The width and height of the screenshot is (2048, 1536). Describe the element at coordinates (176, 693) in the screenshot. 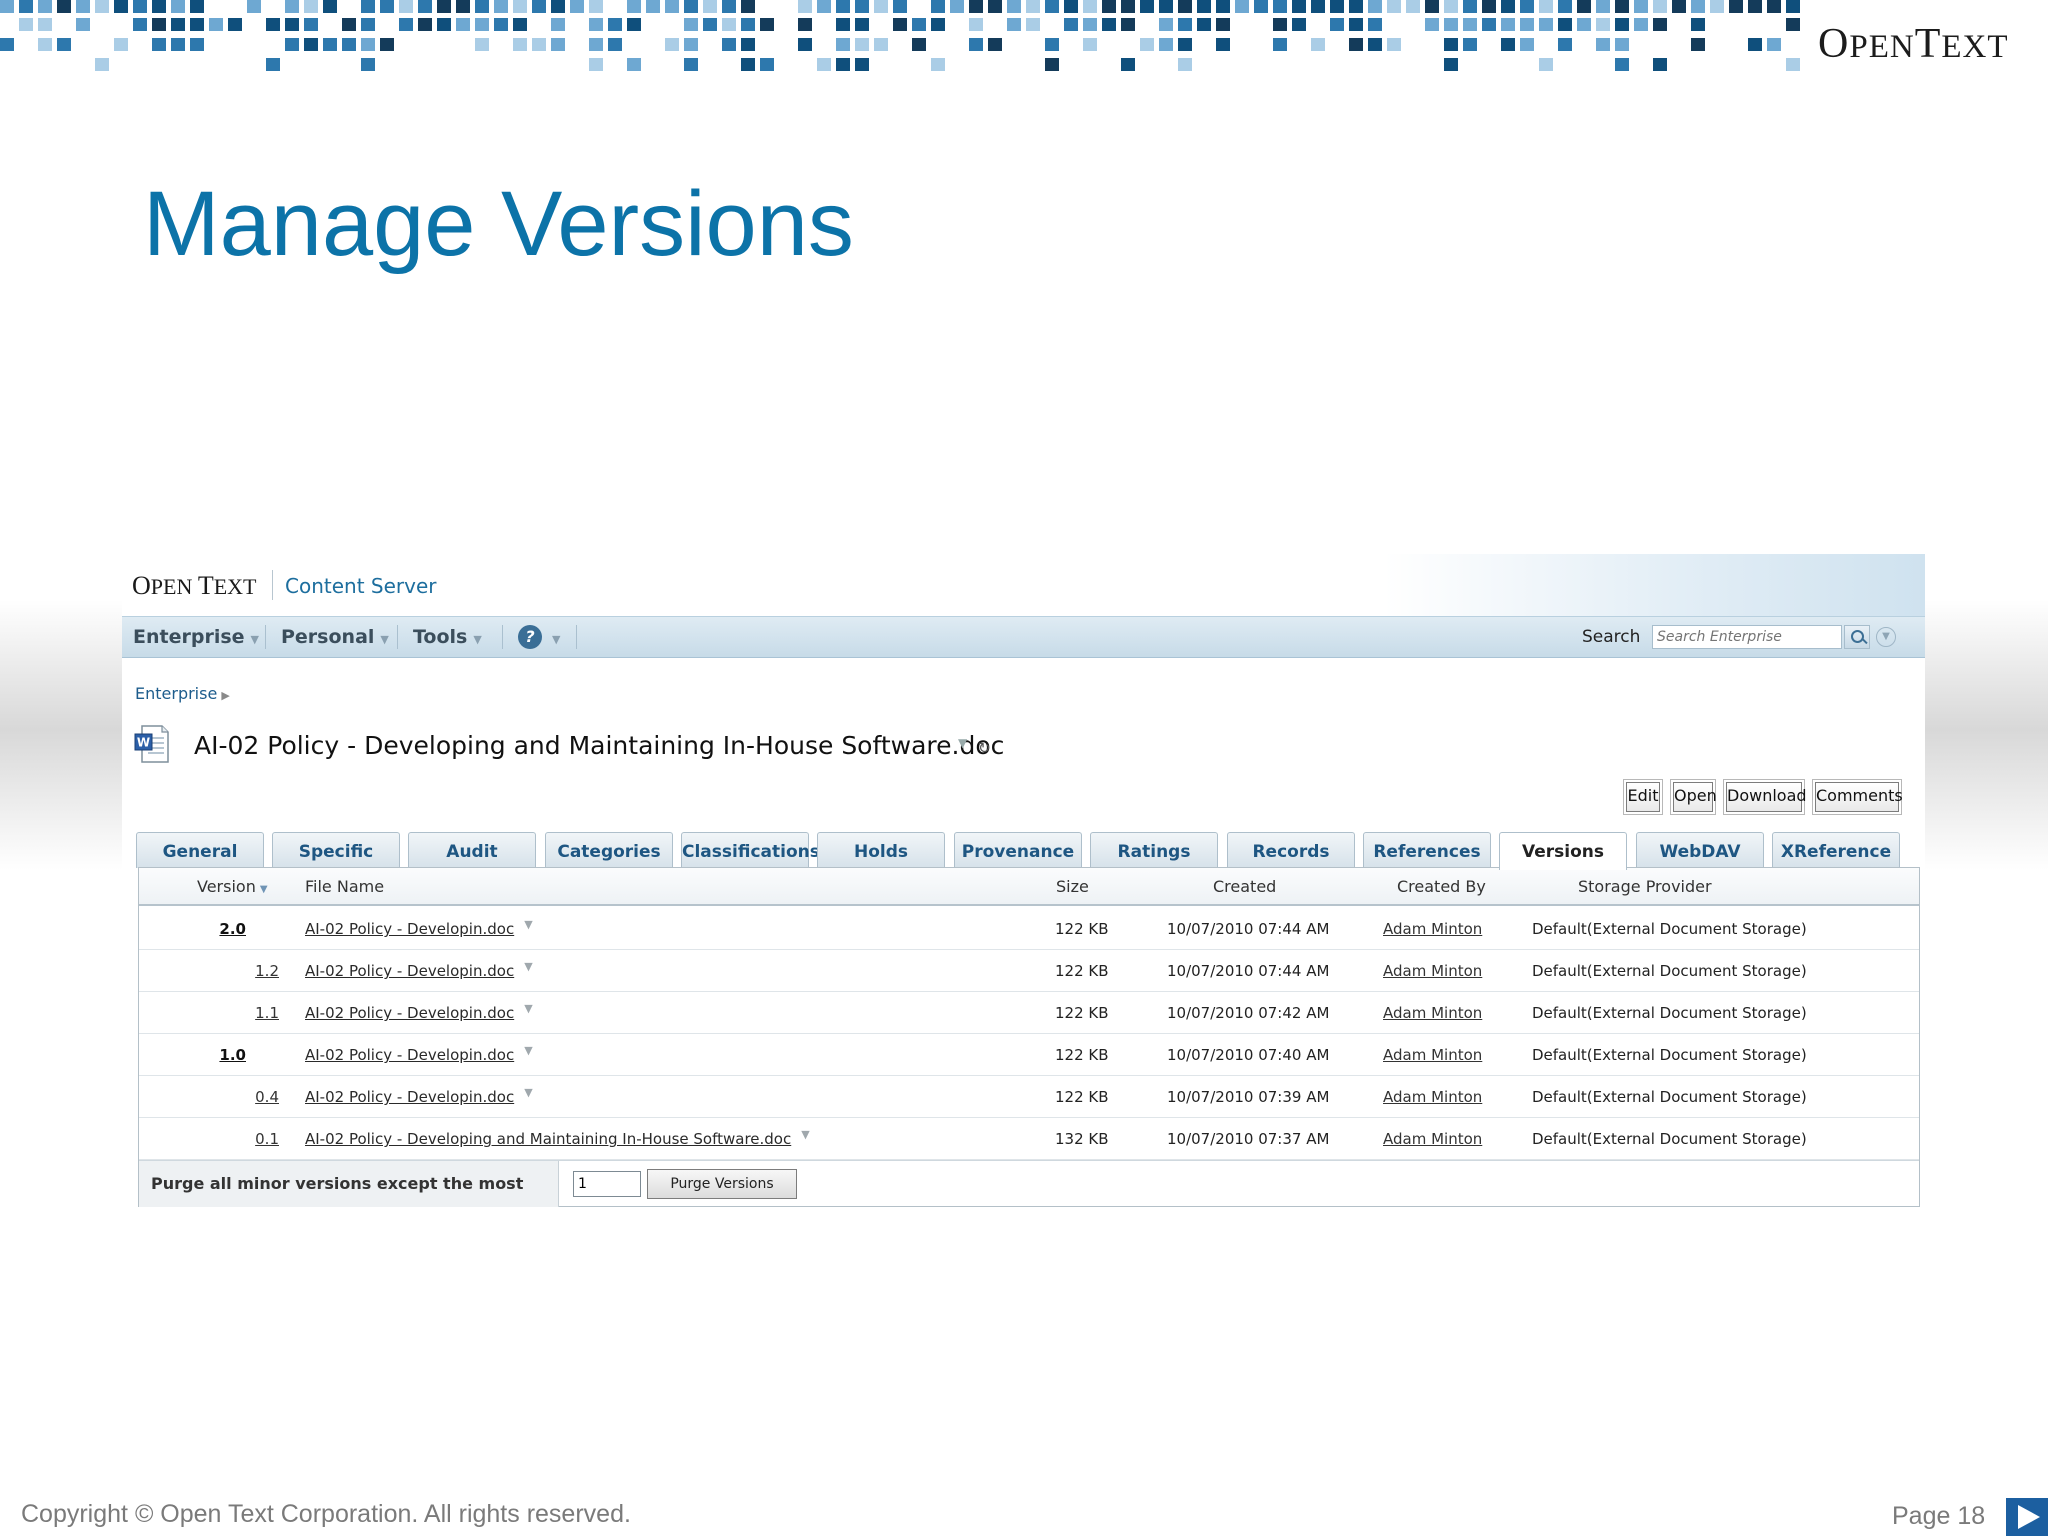

I see `breadcrumb-enterprise: Enterprise` at that location.